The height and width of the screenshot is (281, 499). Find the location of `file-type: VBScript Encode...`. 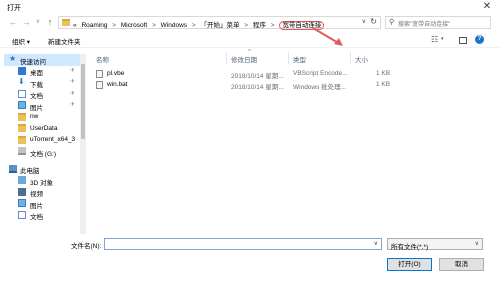

file-type: VBScript Encode... is located at coordinates (320, 73).